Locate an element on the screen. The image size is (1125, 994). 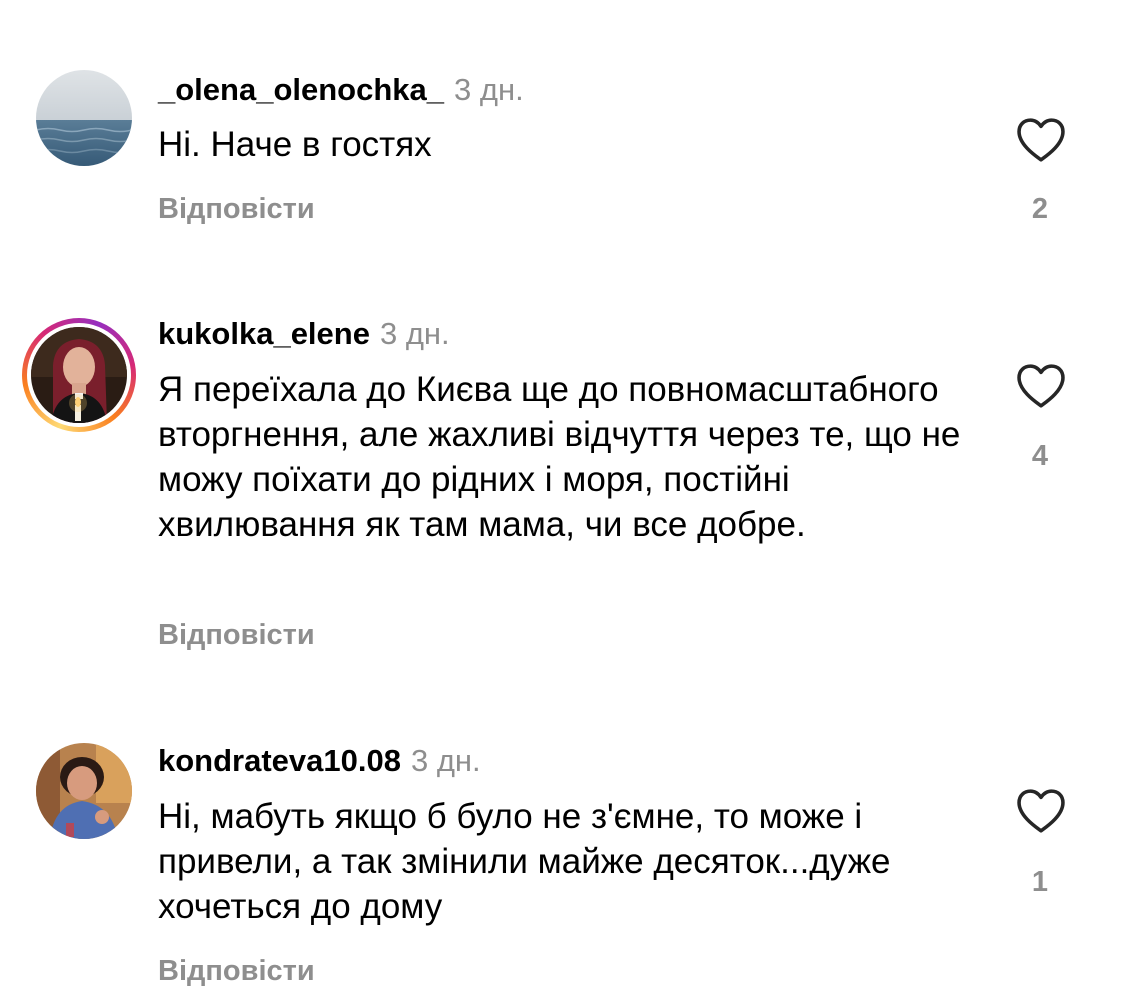
comment-text: Ні. Наче в гостях is located at coordinates (295, 144).